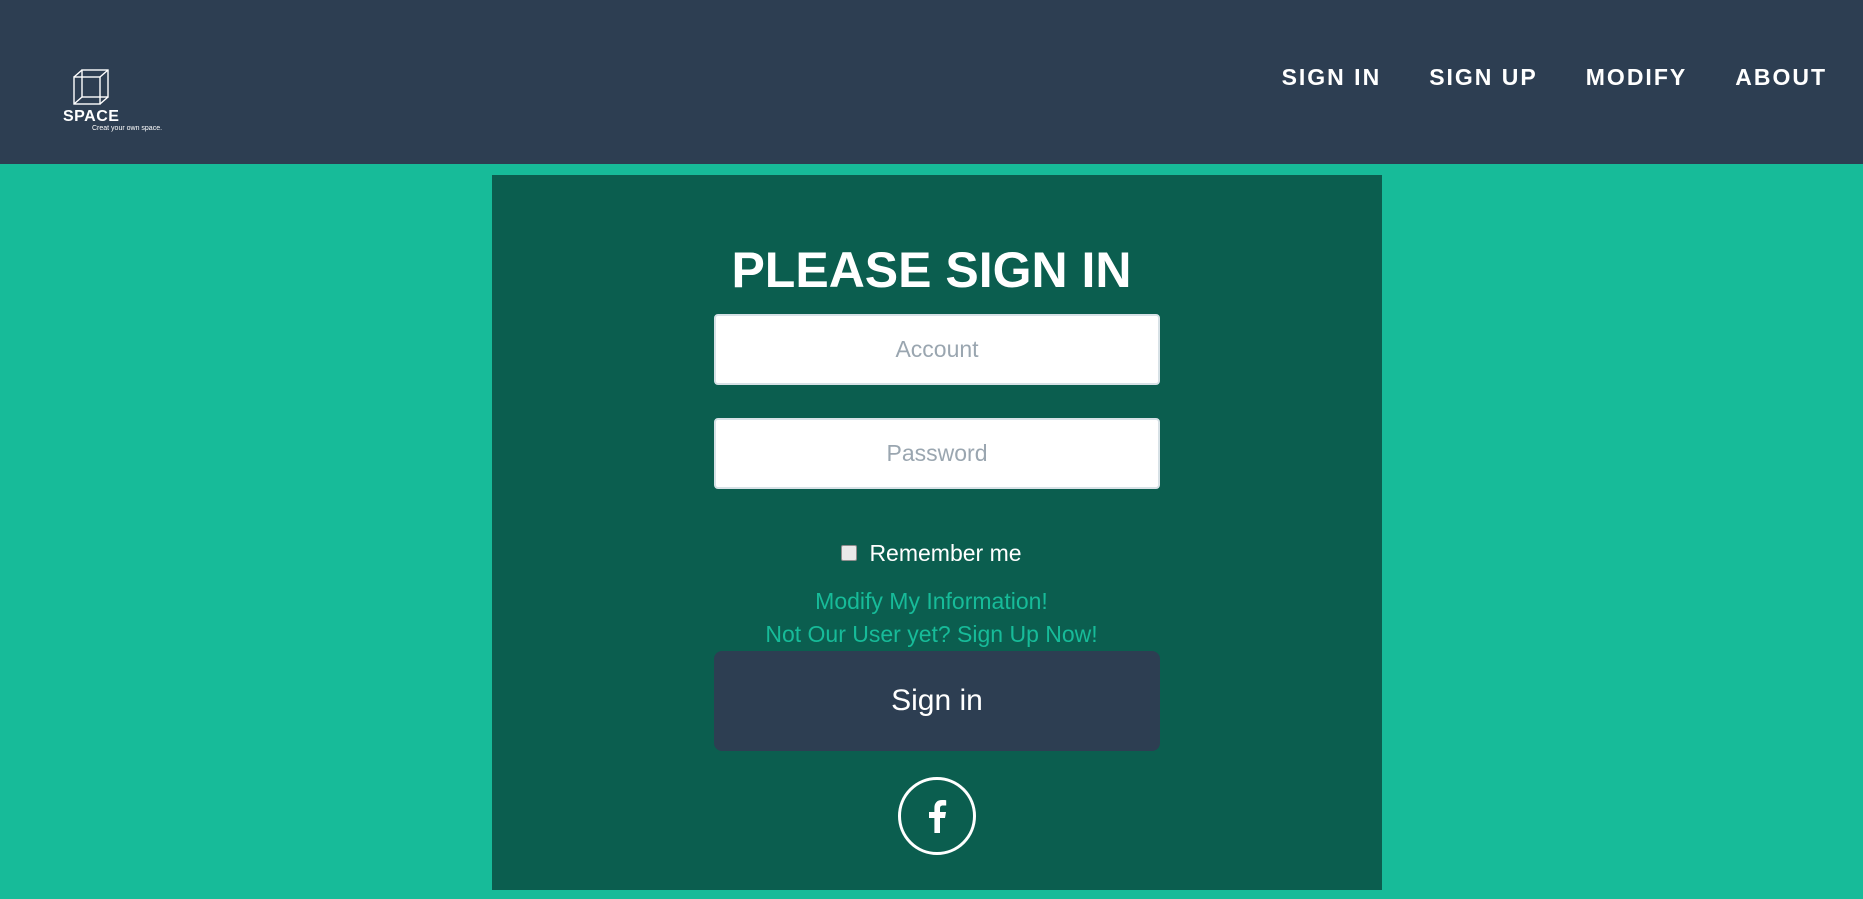  Describe the element at coordinates (931, 634) in the screenshot. I see `sign-up-link: Not Our User yet? Sign Up Now!` at that location.